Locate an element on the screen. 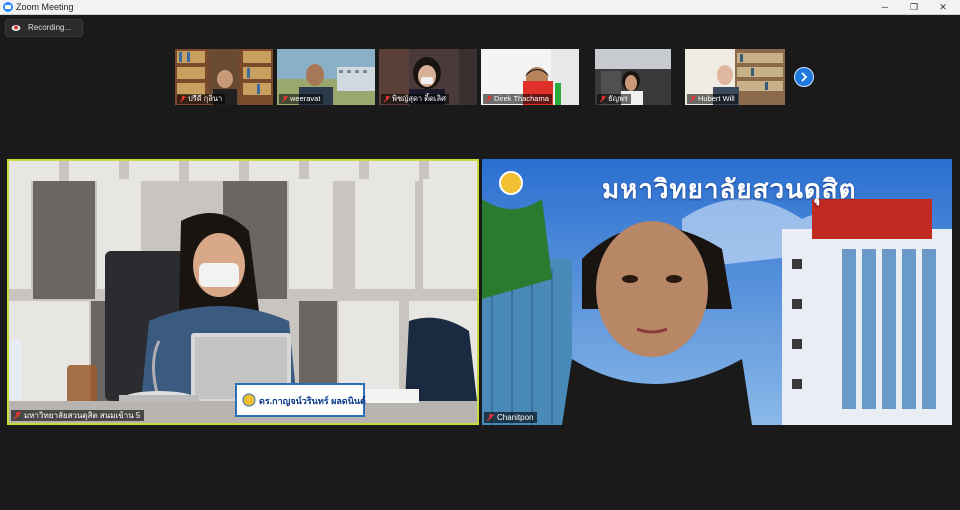  zoom-logo-icon is located at coordinates (8, 7).